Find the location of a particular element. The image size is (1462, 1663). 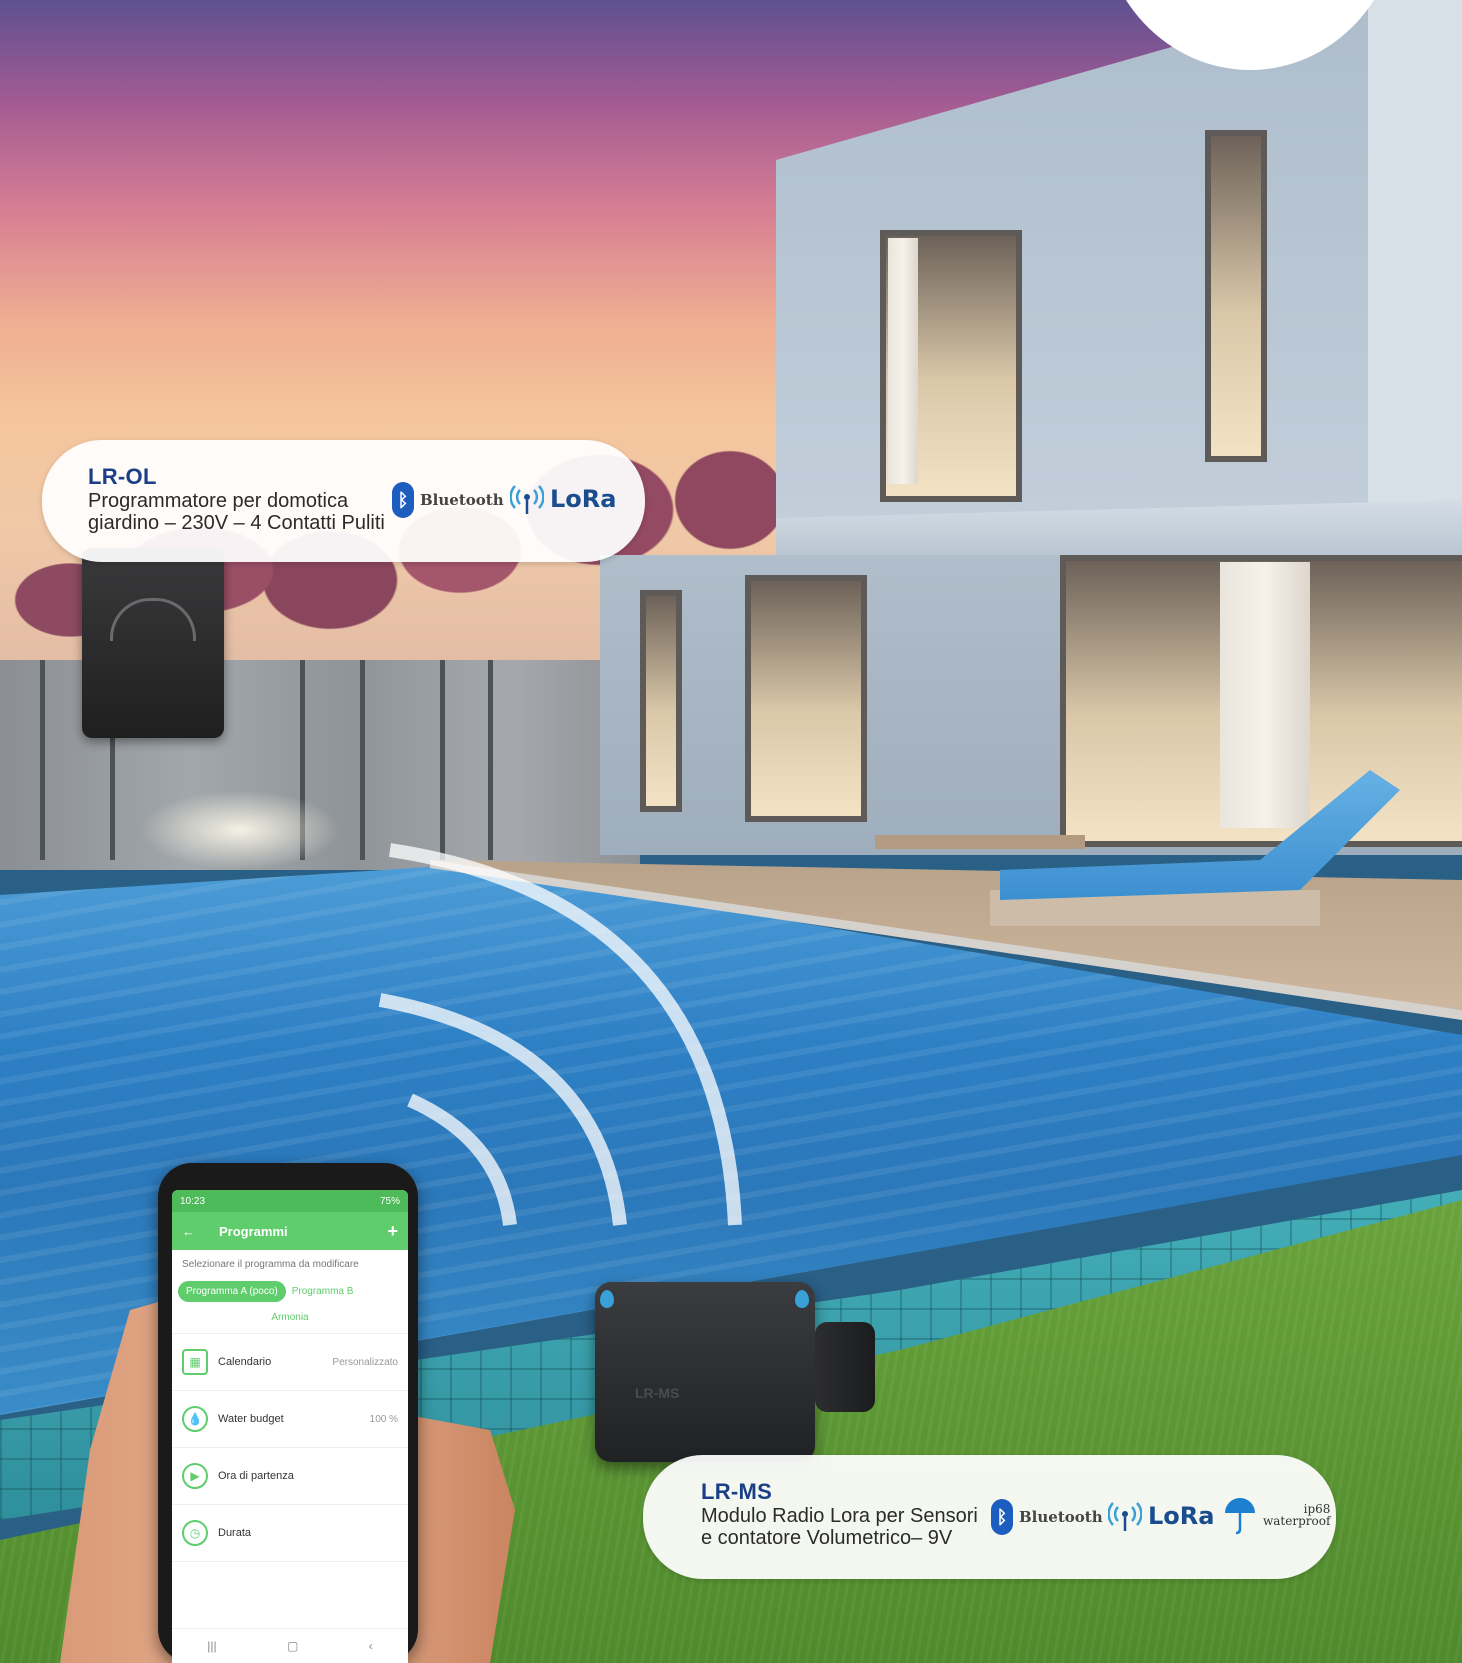

coffee-table is located at coordinates (980, 842).